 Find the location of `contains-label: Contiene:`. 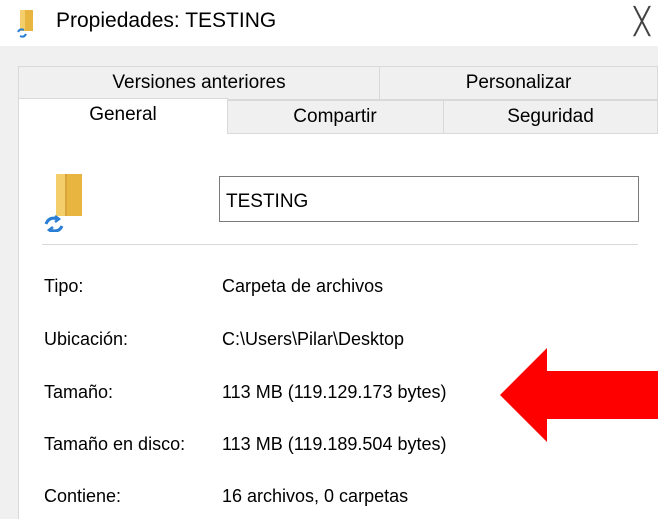

contains-label: Contiene: is located at coordinates (83, 496).